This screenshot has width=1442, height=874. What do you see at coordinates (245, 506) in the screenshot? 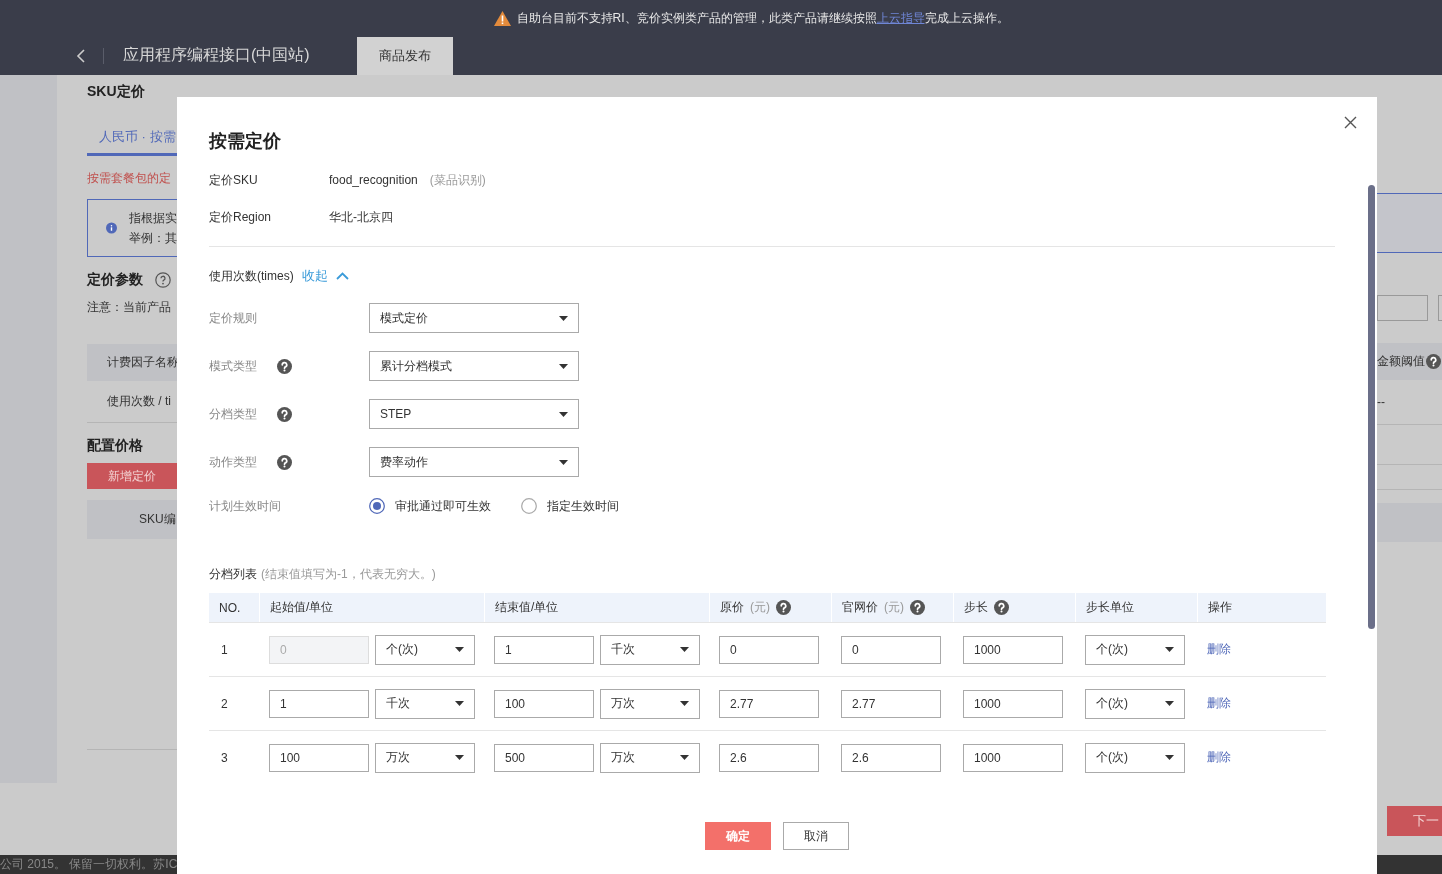
I see `field-label: 计划生效时间` at bounding box center [245, 506].